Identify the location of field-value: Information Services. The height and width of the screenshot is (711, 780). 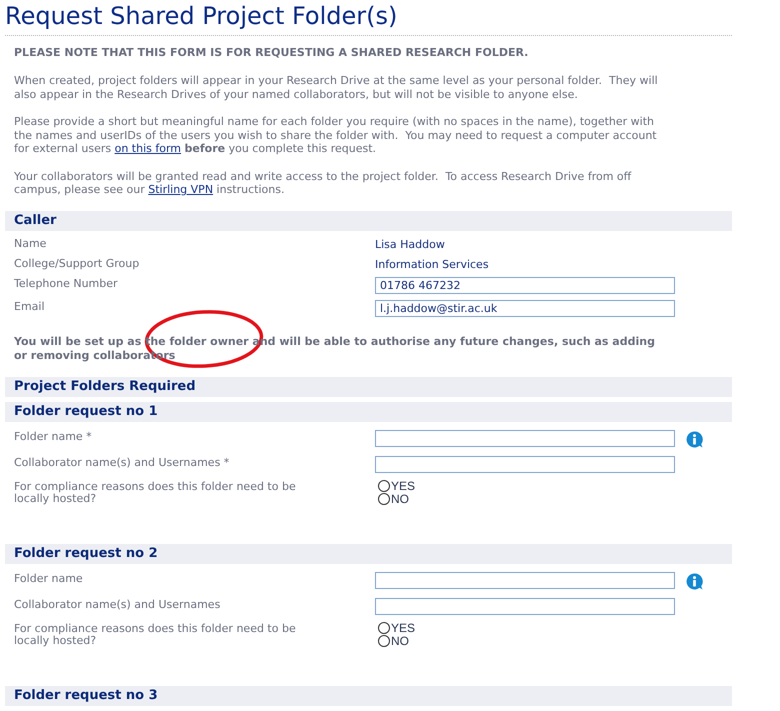
(432, 264).